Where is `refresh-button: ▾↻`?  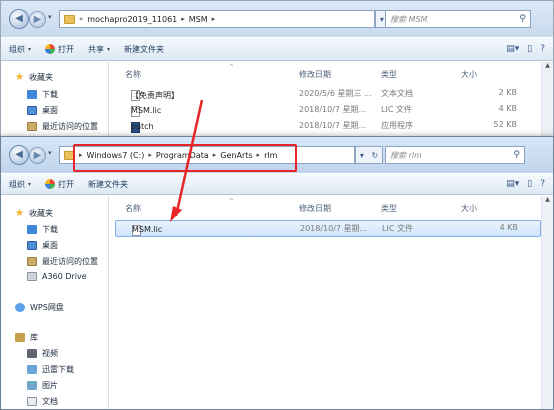 refresh-button: ▾↻ is located at coordinates (369, 155).